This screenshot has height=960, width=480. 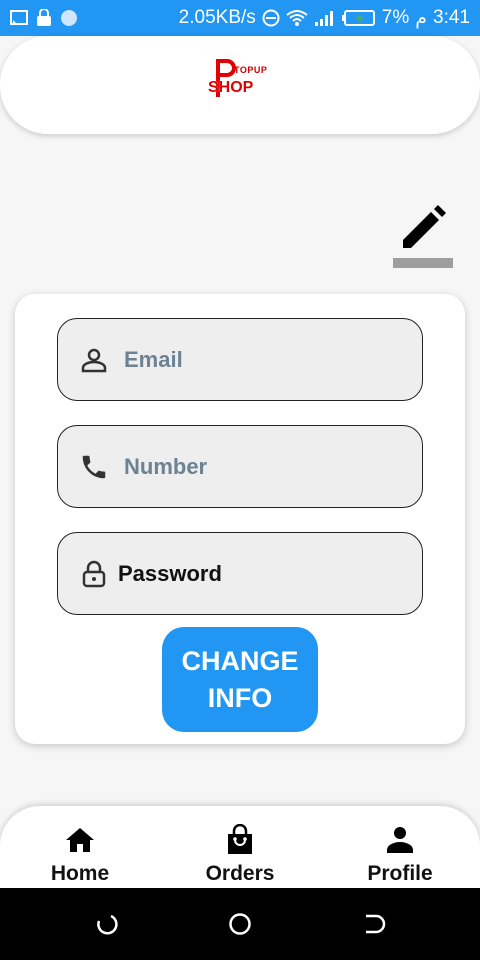 I want to click on nav-orders: Orders, so click(x=240, y=855).